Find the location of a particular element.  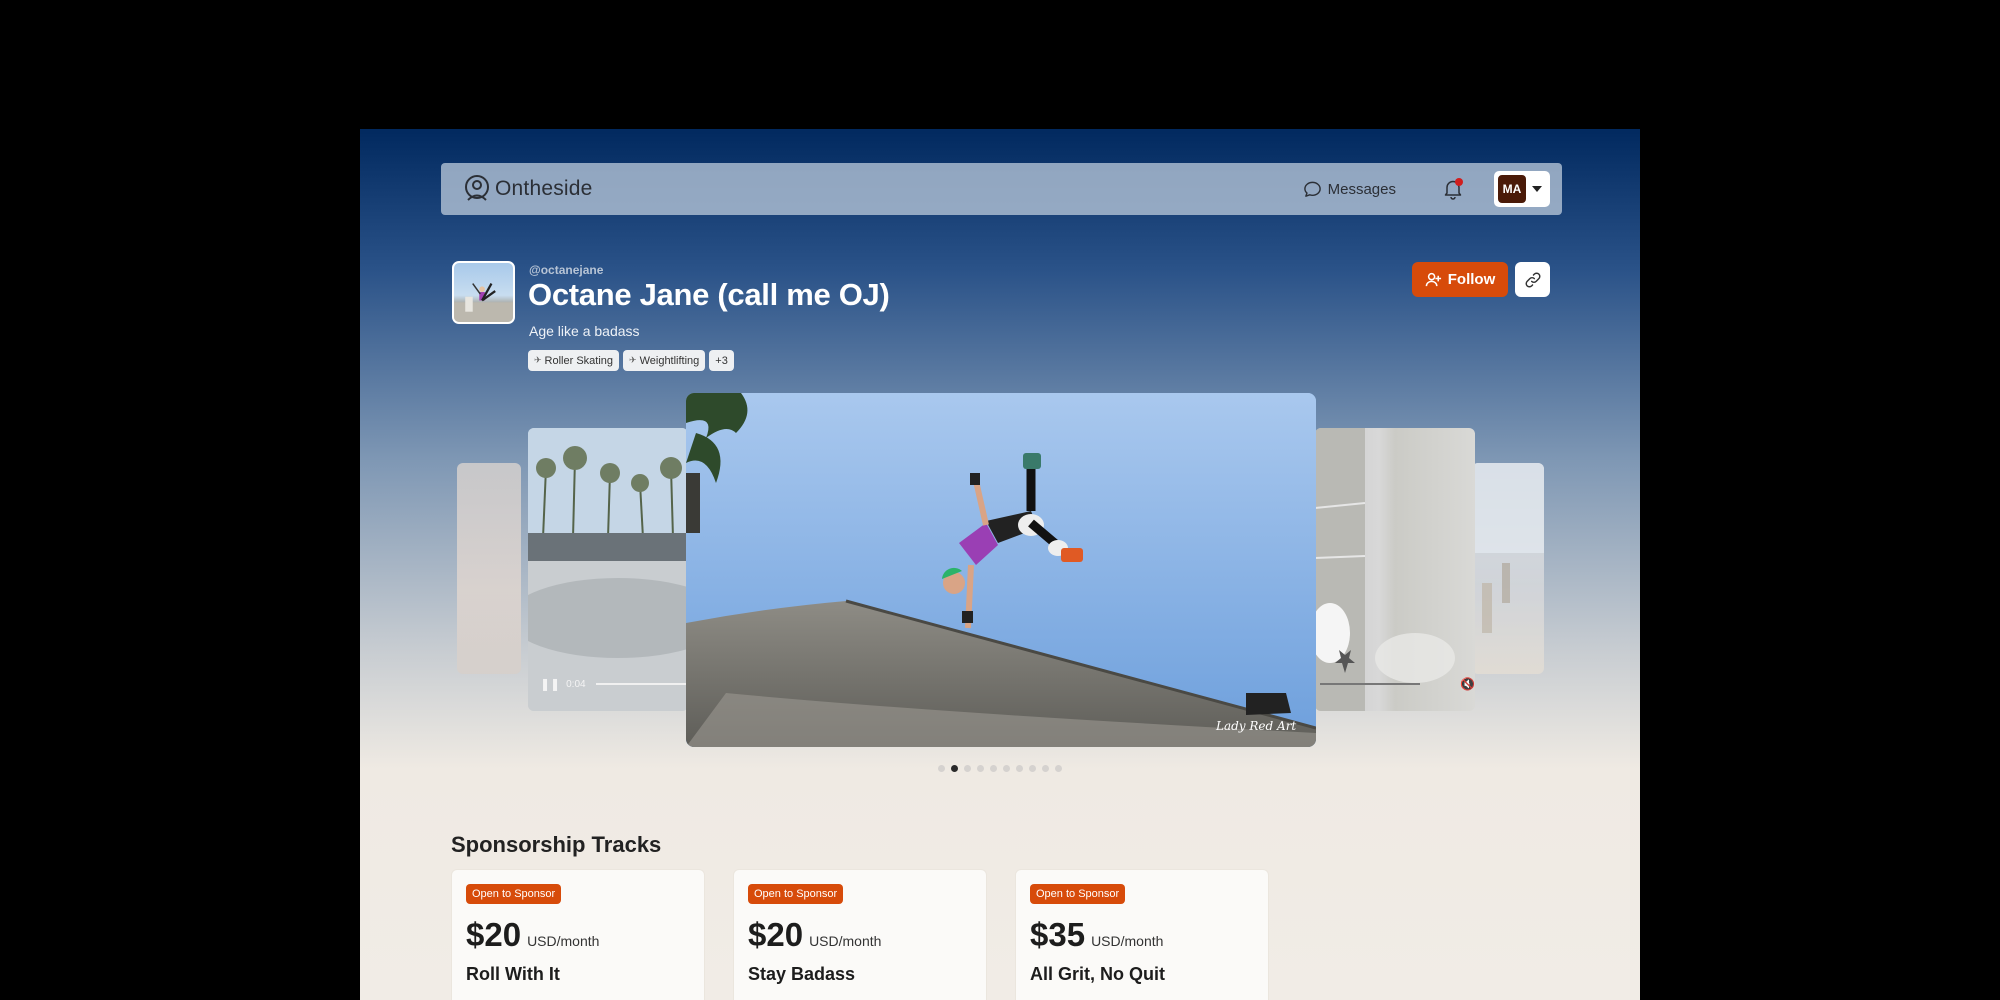

tag-more: +3 is located at coordinates (721, 360).